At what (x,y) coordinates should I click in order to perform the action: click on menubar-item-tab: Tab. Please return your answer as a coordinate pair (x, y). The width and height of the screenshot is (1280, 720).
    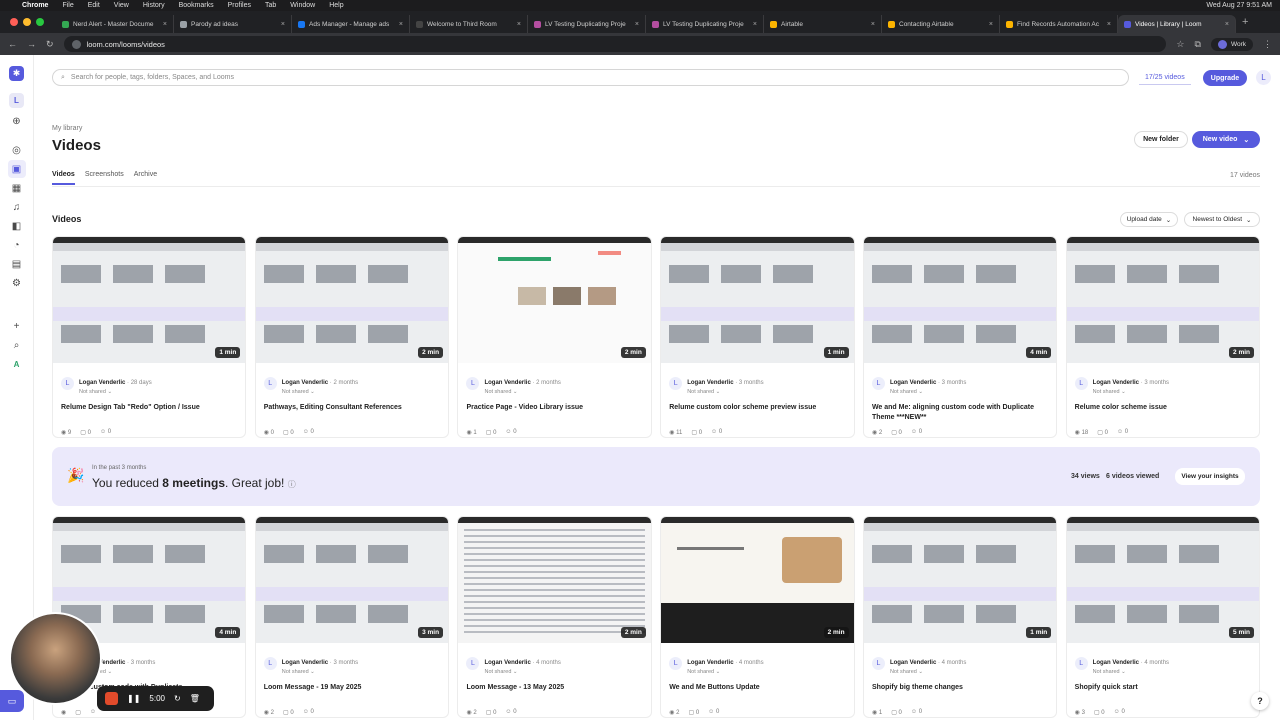
    Looking at the image, I should click on (270, 5).